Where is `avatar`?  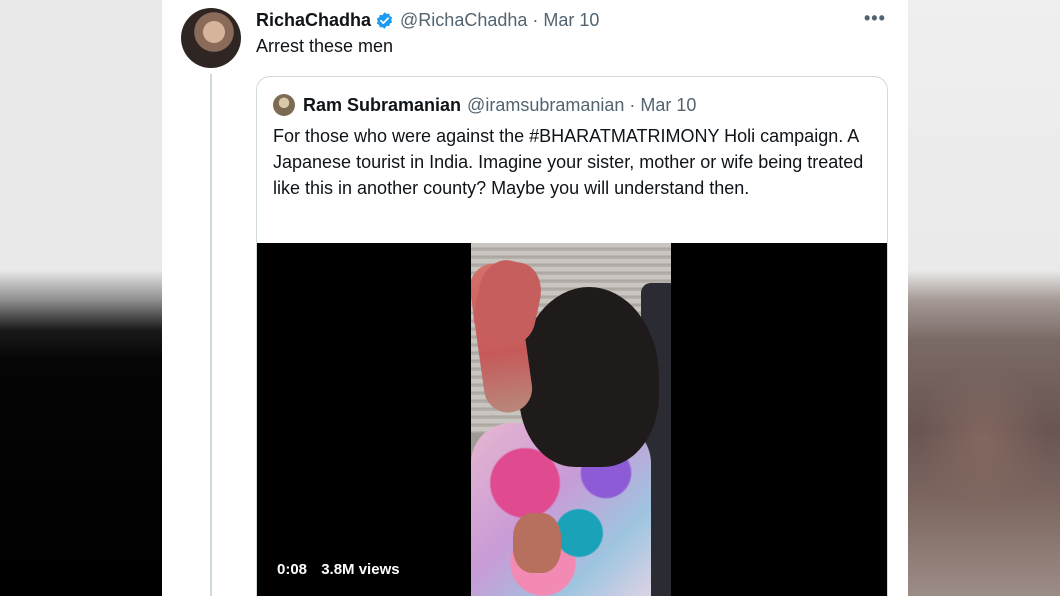
avatar is located at coordinates (211, 38).